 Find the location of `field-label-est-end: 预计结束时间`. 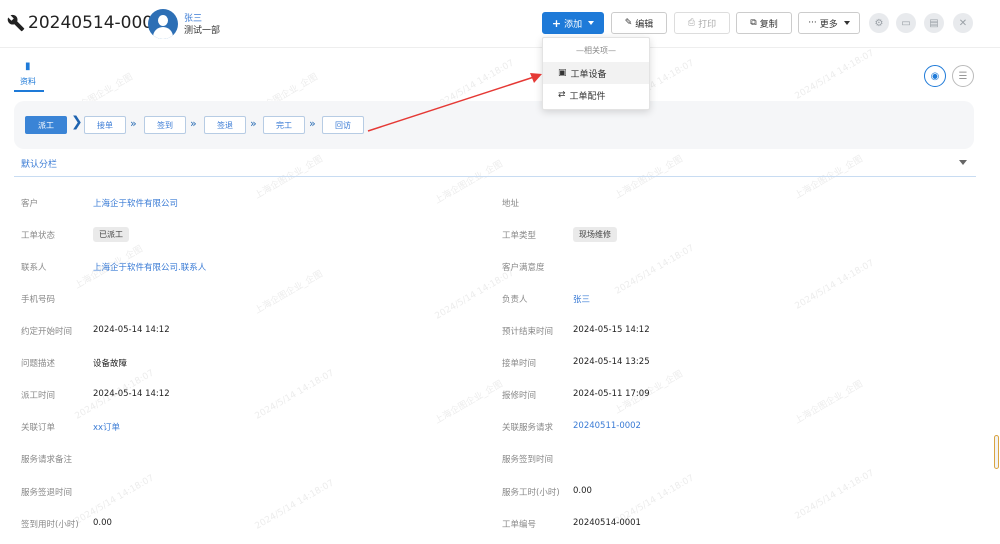

field-label-est-end: 预计结束时间 is located at coordinates (528, 332).